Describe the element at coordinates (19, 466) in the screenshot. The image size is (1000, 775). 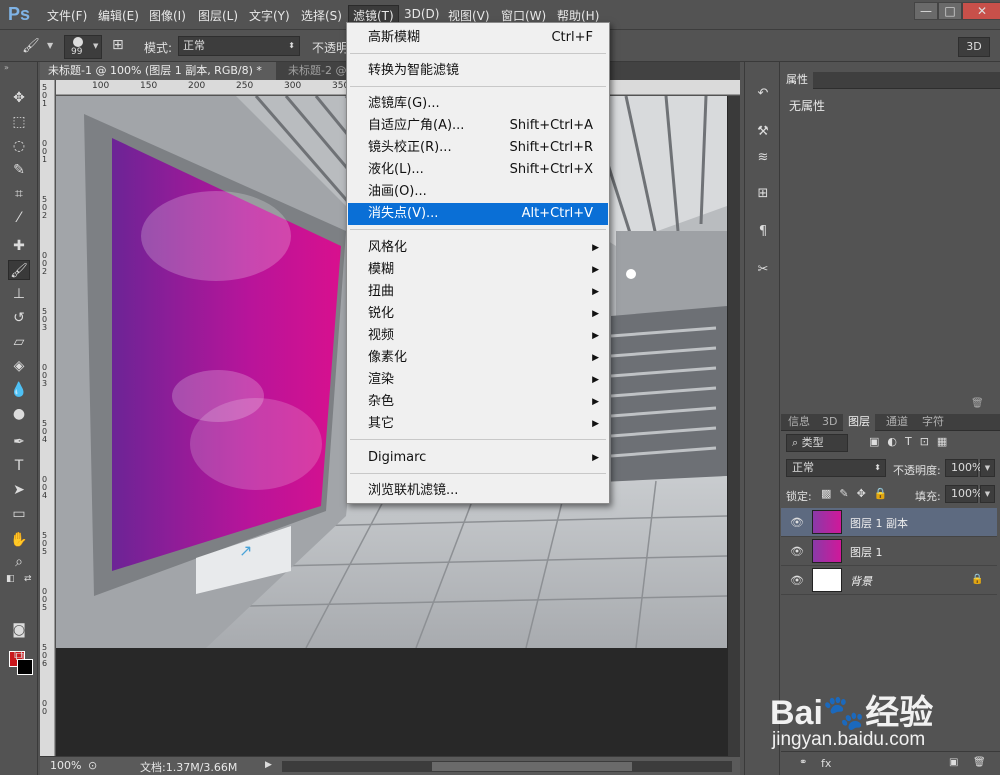
I see `type-tool-icon: T` at that location.